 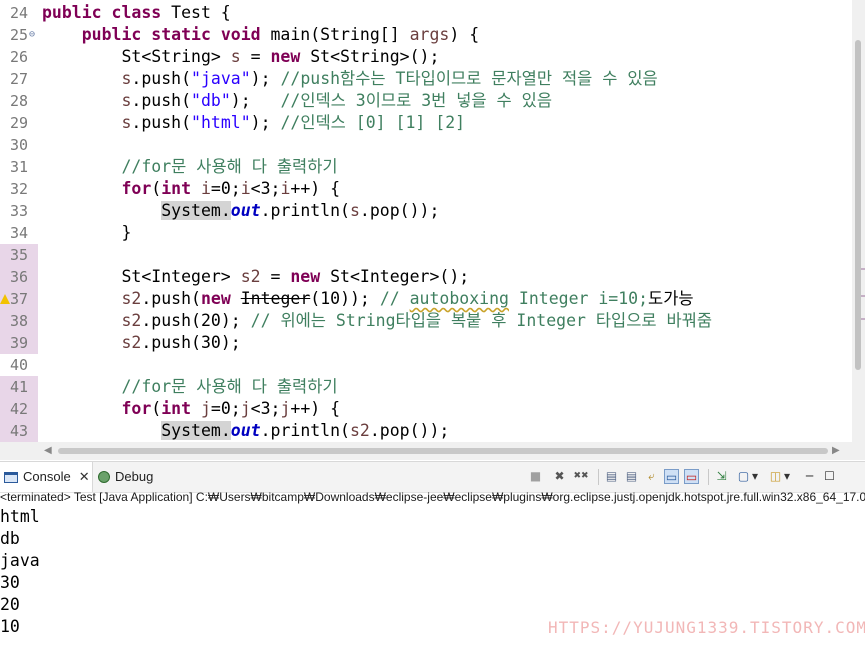 What do you see at coordinates (426, 409) in the screenshot?
I see `code-line: 42 for(int j=0;j<3;j++) {` at bounding box center [426, 409].